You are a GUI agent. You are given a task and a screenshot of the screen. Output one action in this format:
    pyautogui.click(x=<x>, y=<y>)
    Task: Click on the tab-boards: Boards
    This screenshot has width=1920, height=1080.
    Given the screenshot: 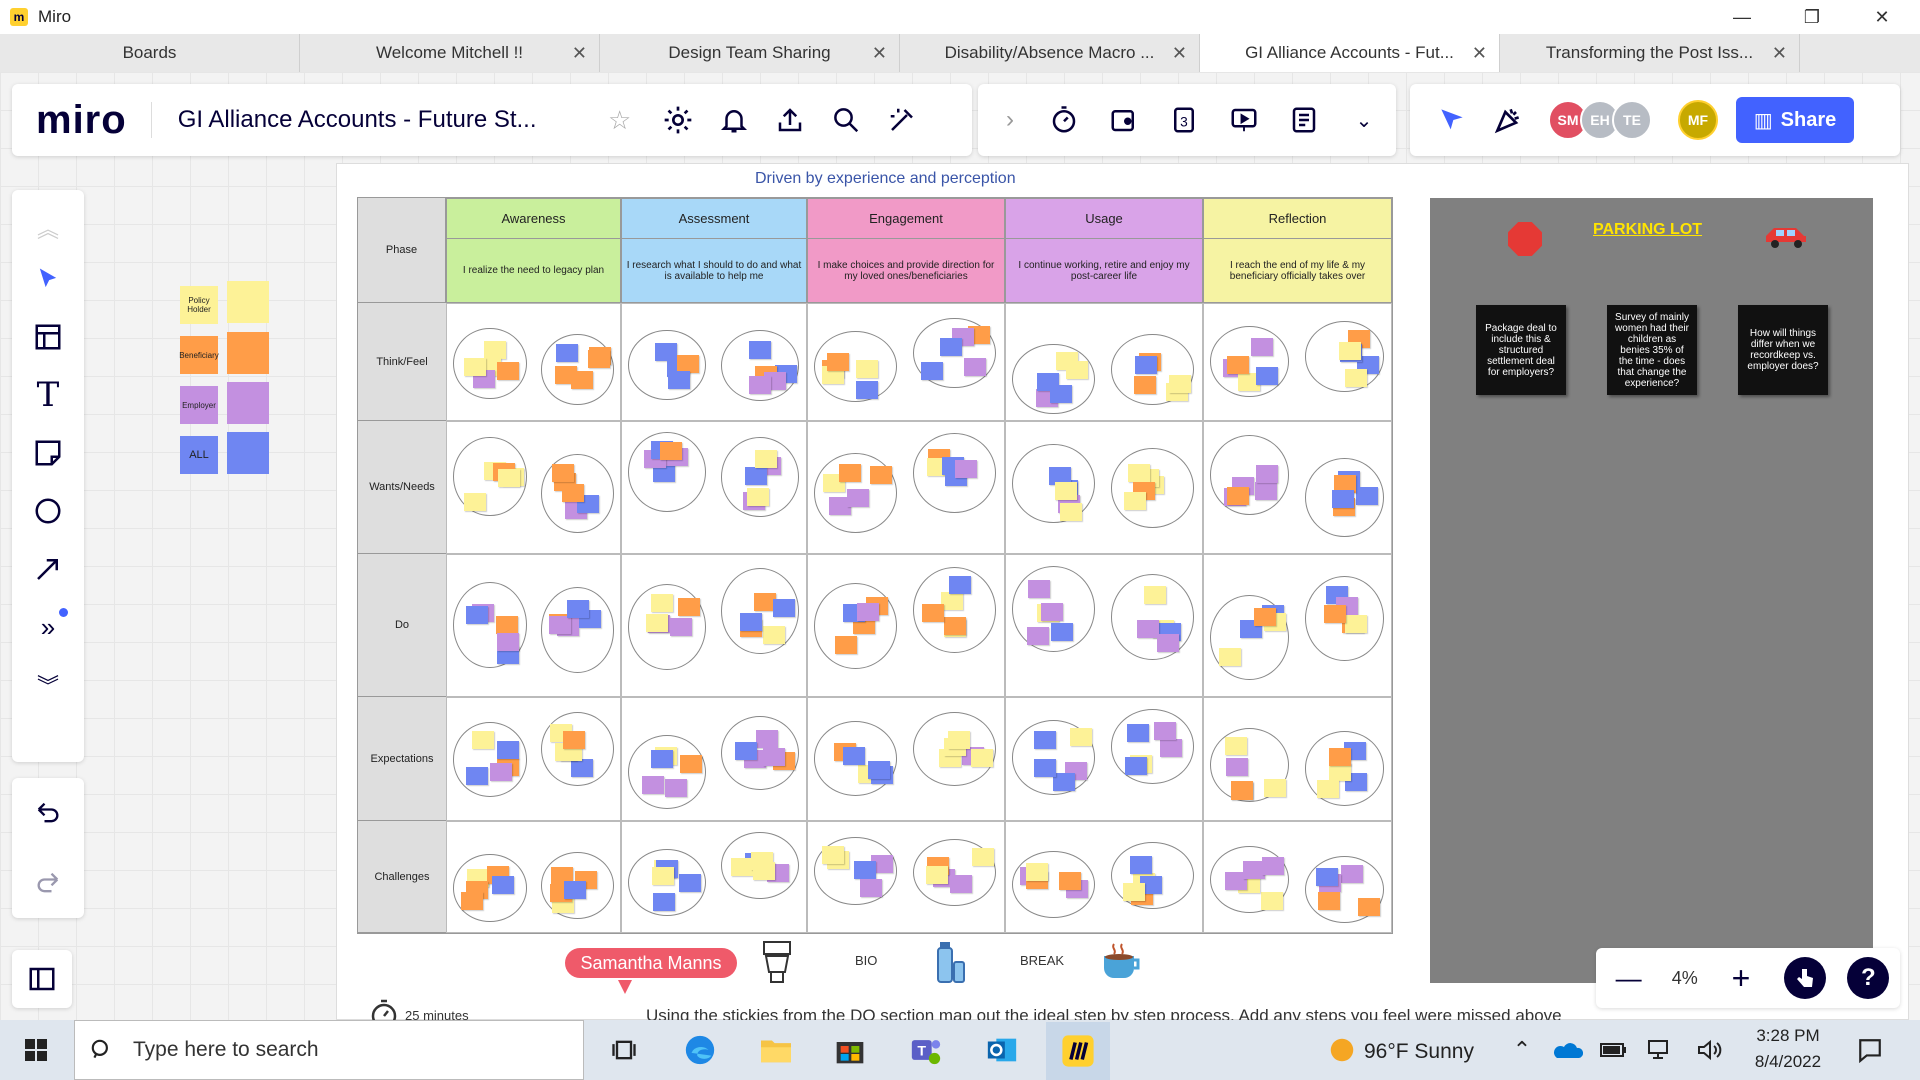 What is the action you would take?
    pyautogui.click(x=150, y=53)
    